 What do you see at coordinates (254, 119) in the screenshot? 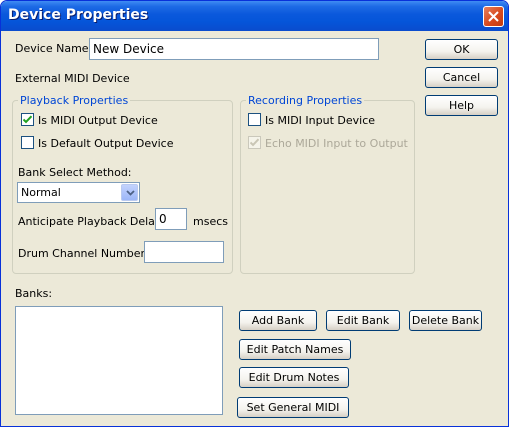
I see `is-midi-input-checkbox` at bounding box center [254, 119].